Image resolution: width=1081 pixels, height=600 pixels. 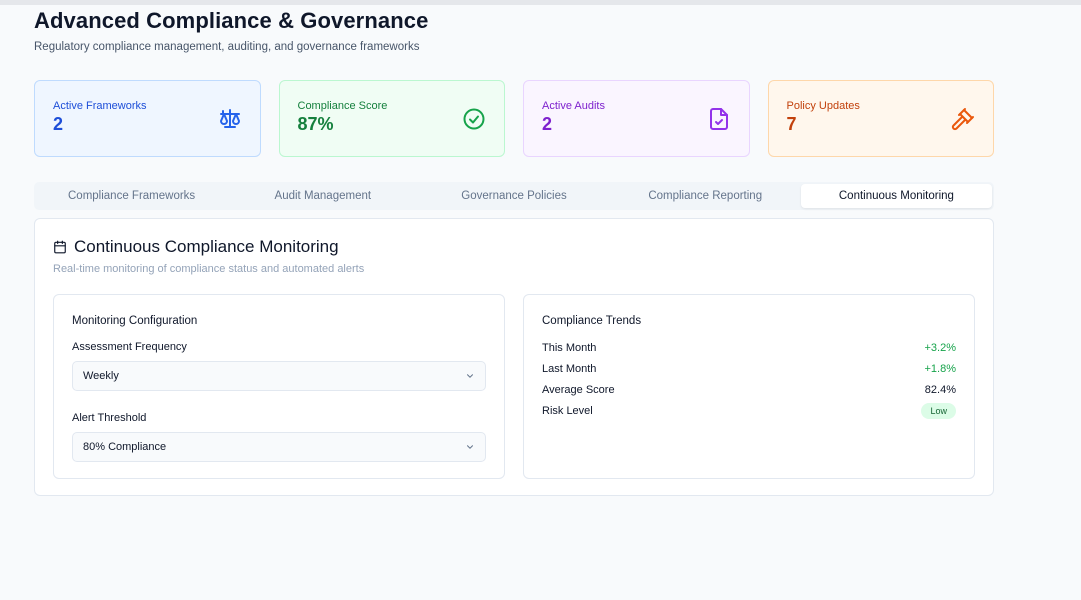 I want to click on panel-title: Continuous Compliance Monitoring, so click(x=514, y=247).